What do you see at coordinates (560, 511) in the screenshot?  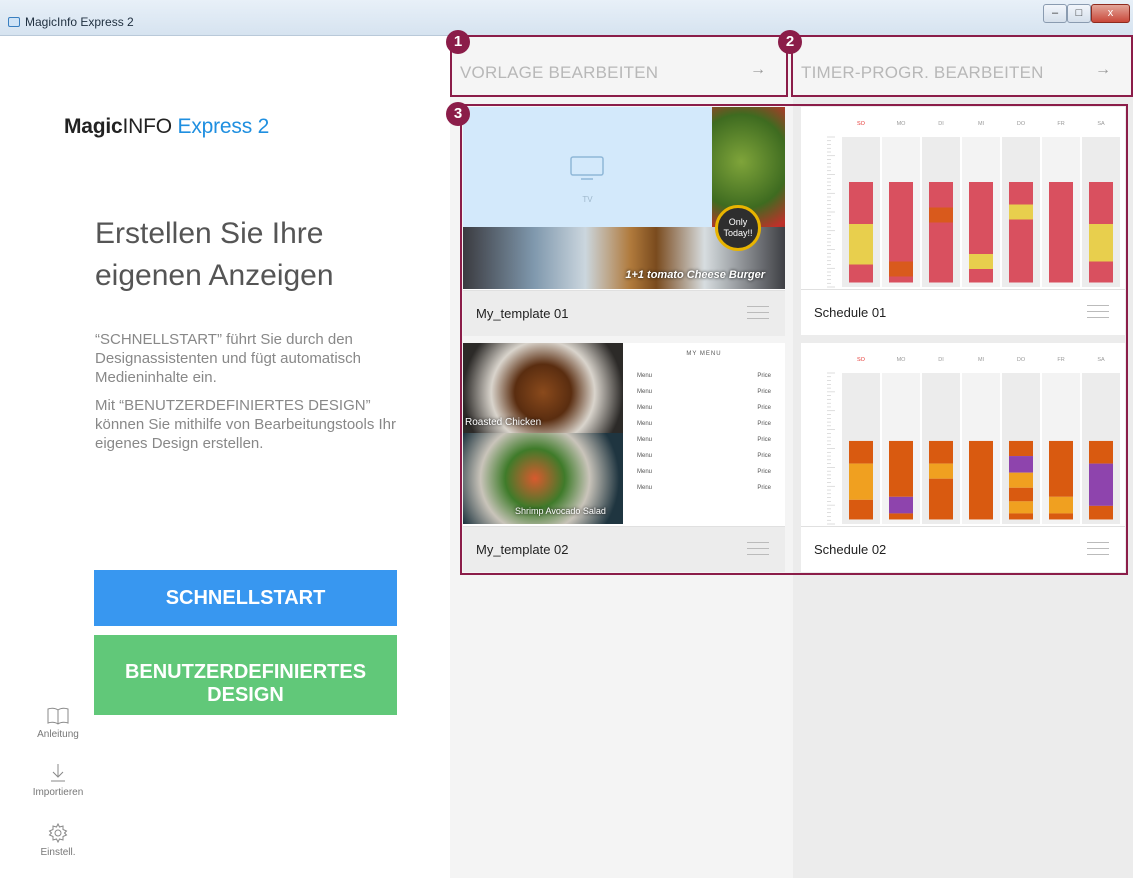 I see `shrimp-caption: Shrimp Avocado Salad` at bounding box center [560, 511].